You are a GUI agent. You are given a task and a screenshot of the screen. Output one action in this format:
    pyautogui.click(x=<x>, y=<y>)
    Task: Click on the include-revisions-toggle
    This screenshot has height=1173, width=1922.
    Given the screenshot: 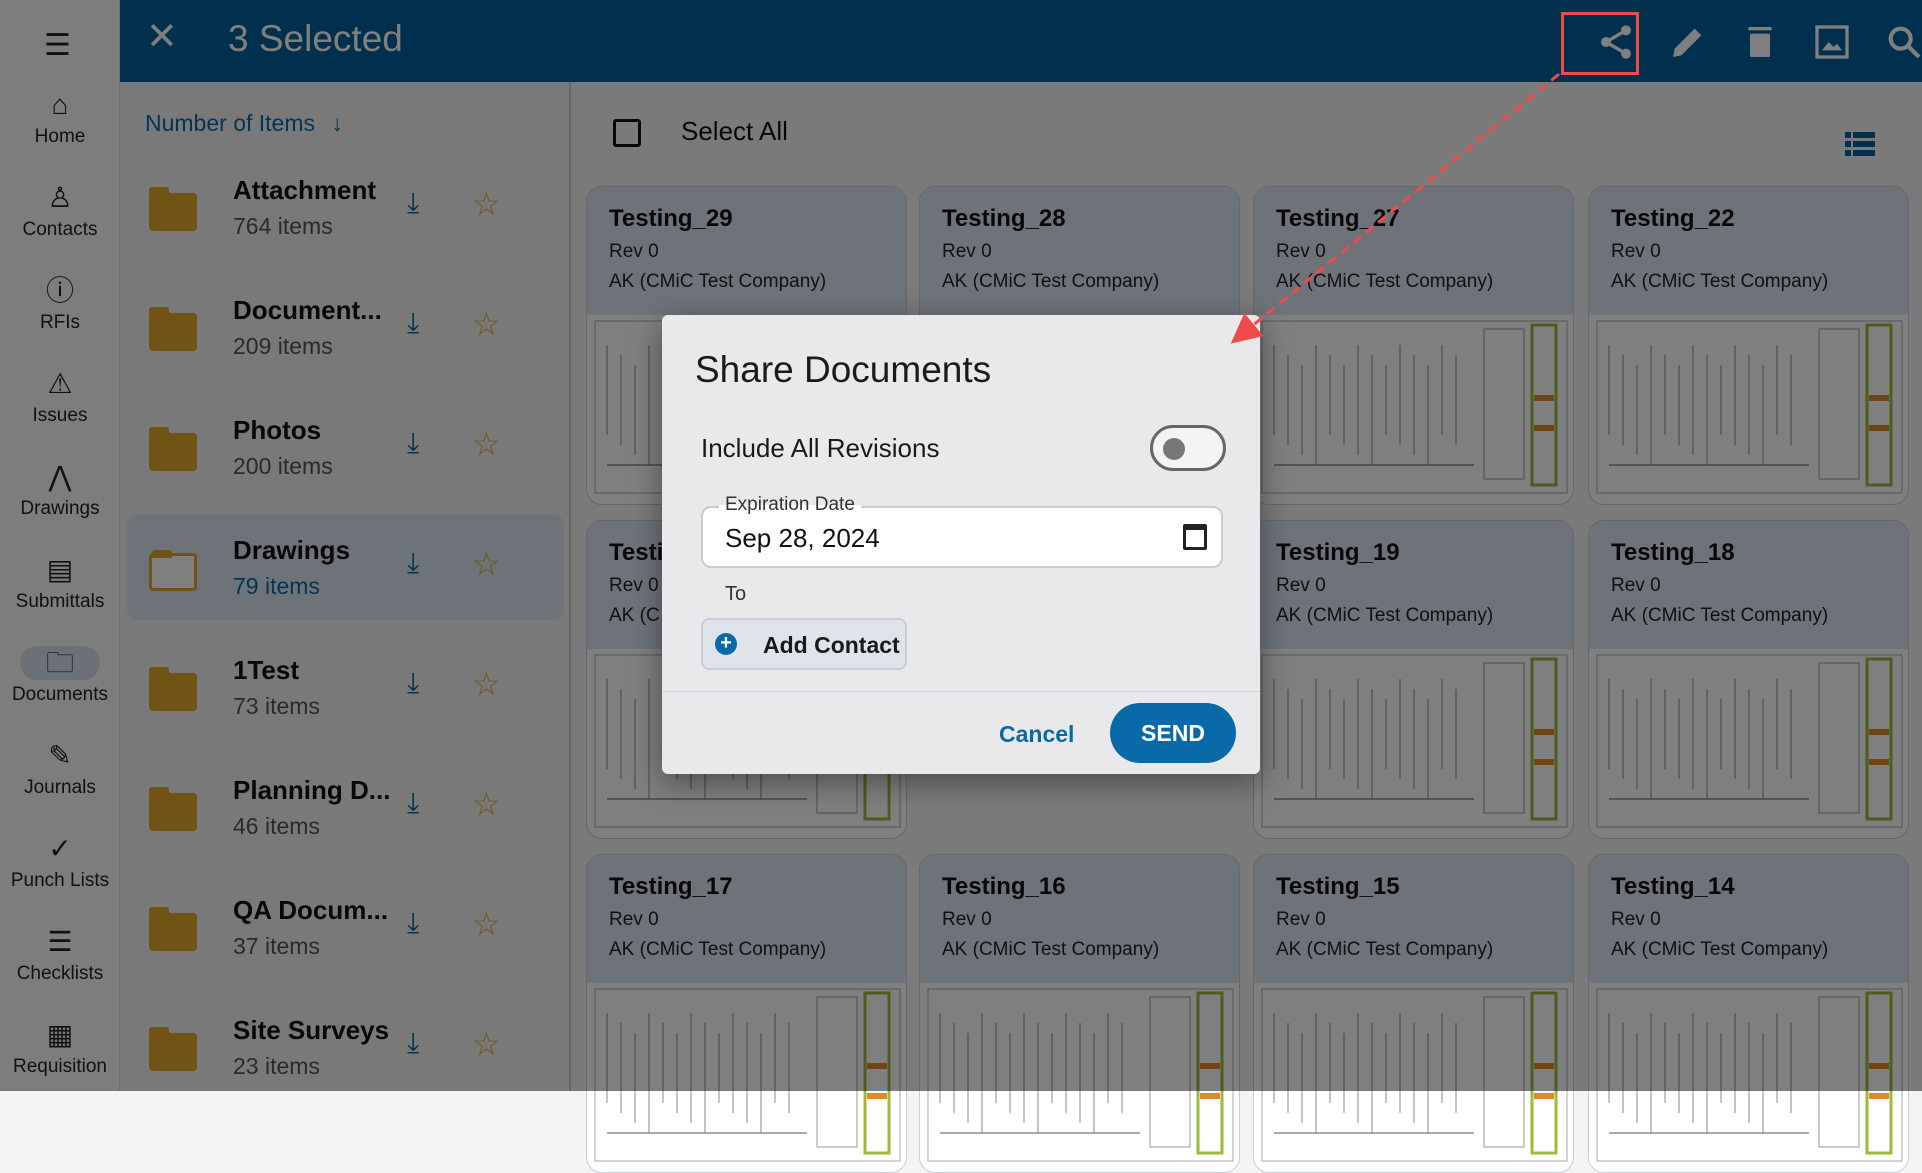 What is the action you would take?
    pyautogui.click(x=1188, y=448)
    